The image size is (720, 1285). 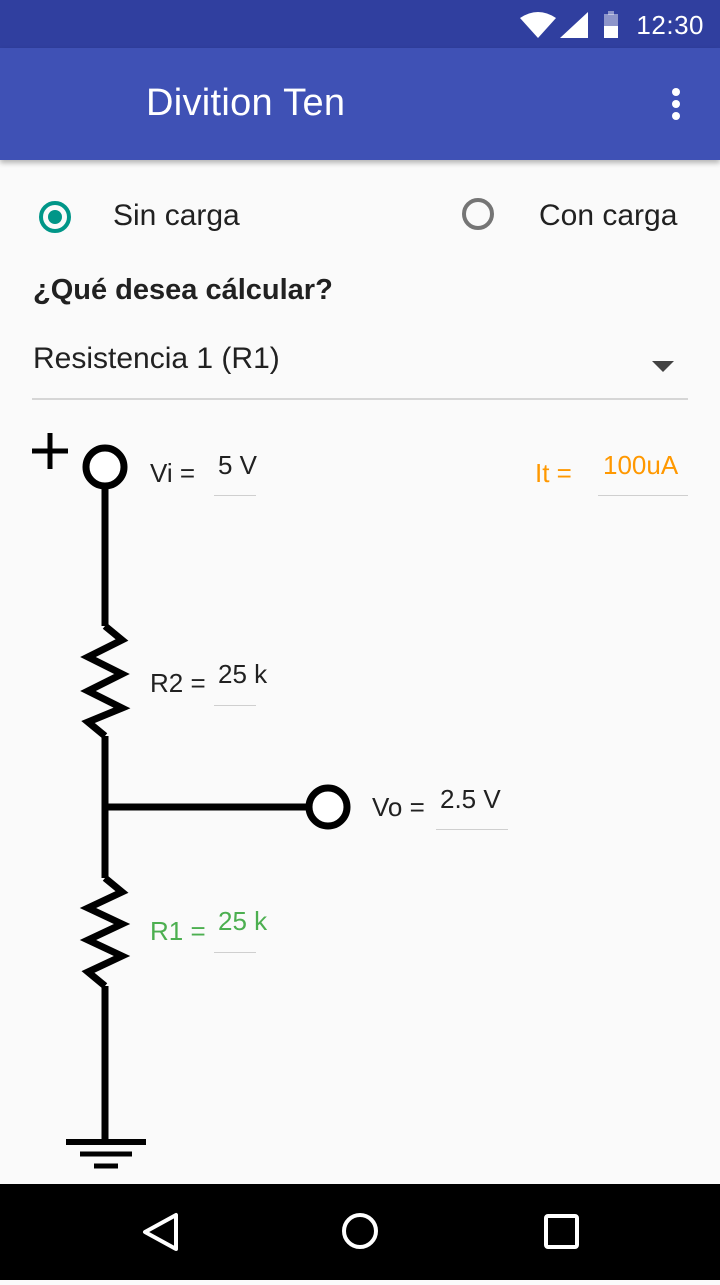 I want to click on vi-label: Vi =, so click(x=173, y=473).